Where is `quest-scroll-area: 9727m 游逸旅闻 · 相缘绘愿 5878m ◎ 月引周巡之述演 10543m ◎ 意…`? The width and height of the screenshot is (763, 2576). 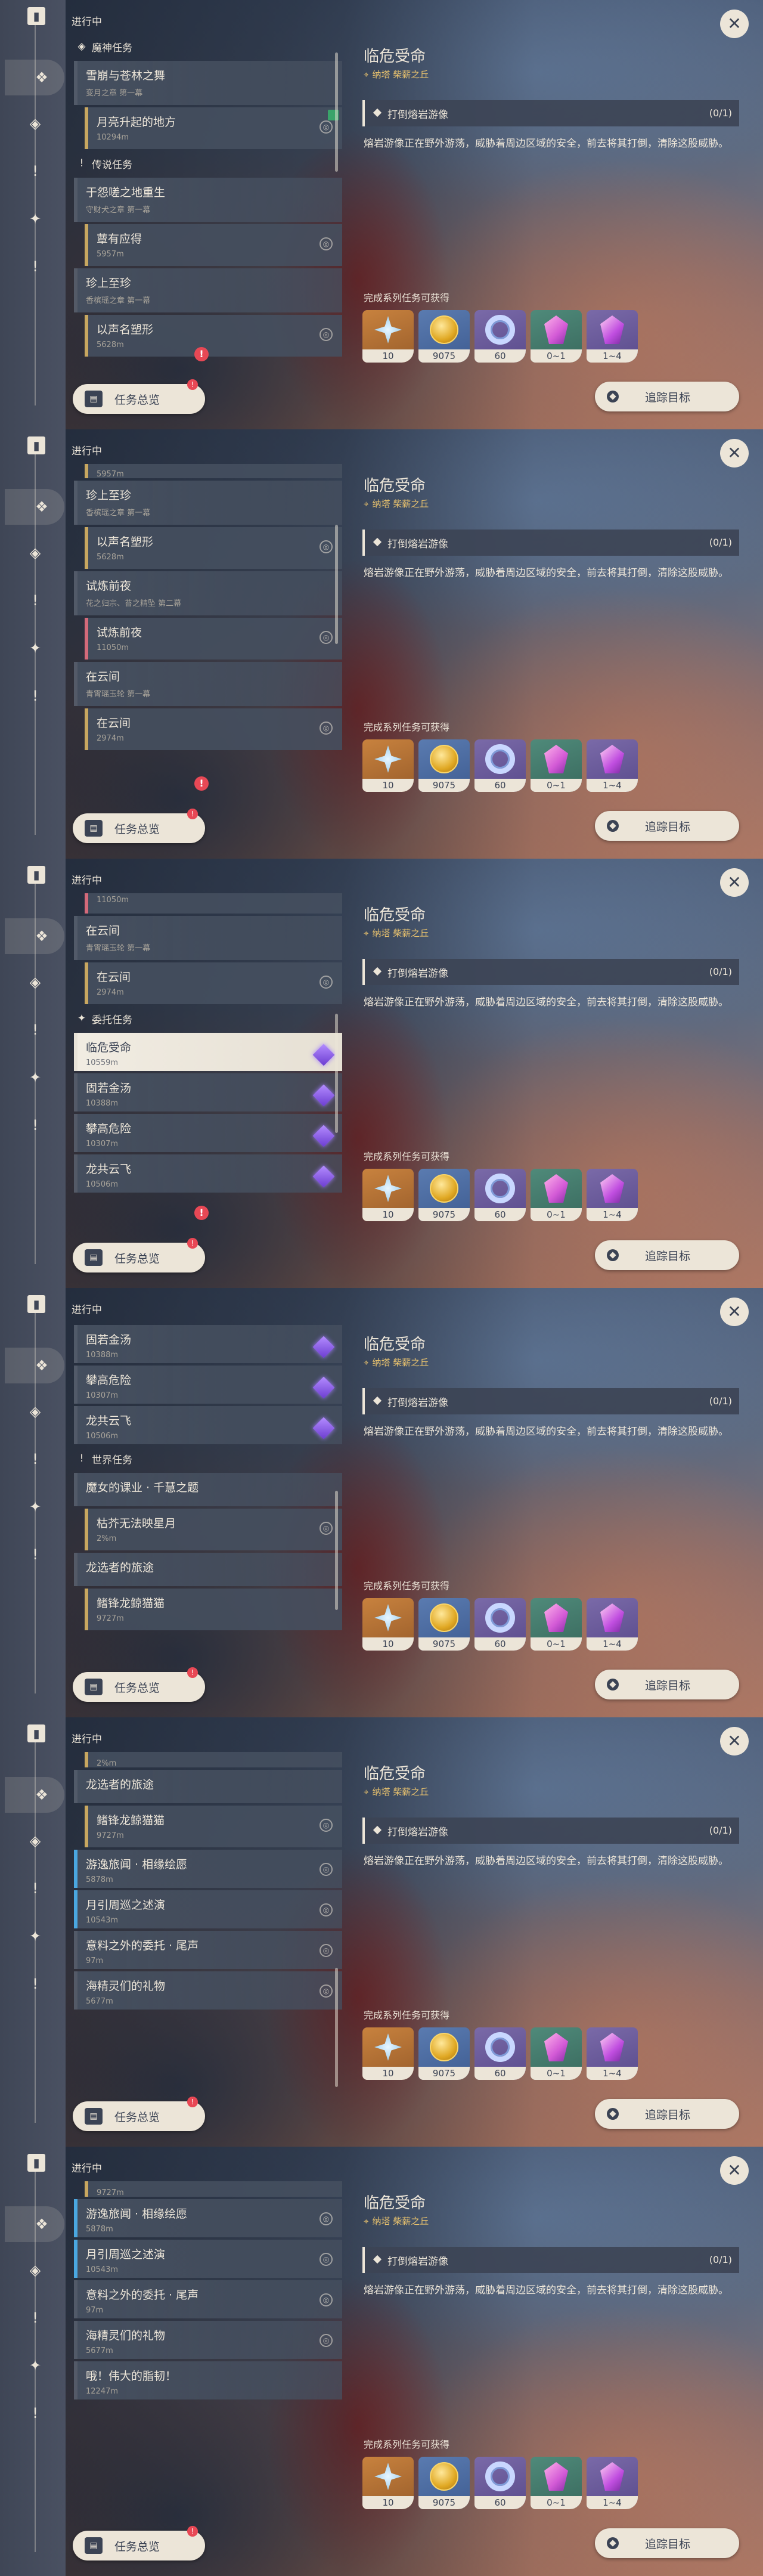 quest-scroll-area: 9727m 游逸旅闻 · 相缘绘愿 5878m ◎ 月引周巡之述演 10543m ◎ 意… is located at coordinates (208, 2348).